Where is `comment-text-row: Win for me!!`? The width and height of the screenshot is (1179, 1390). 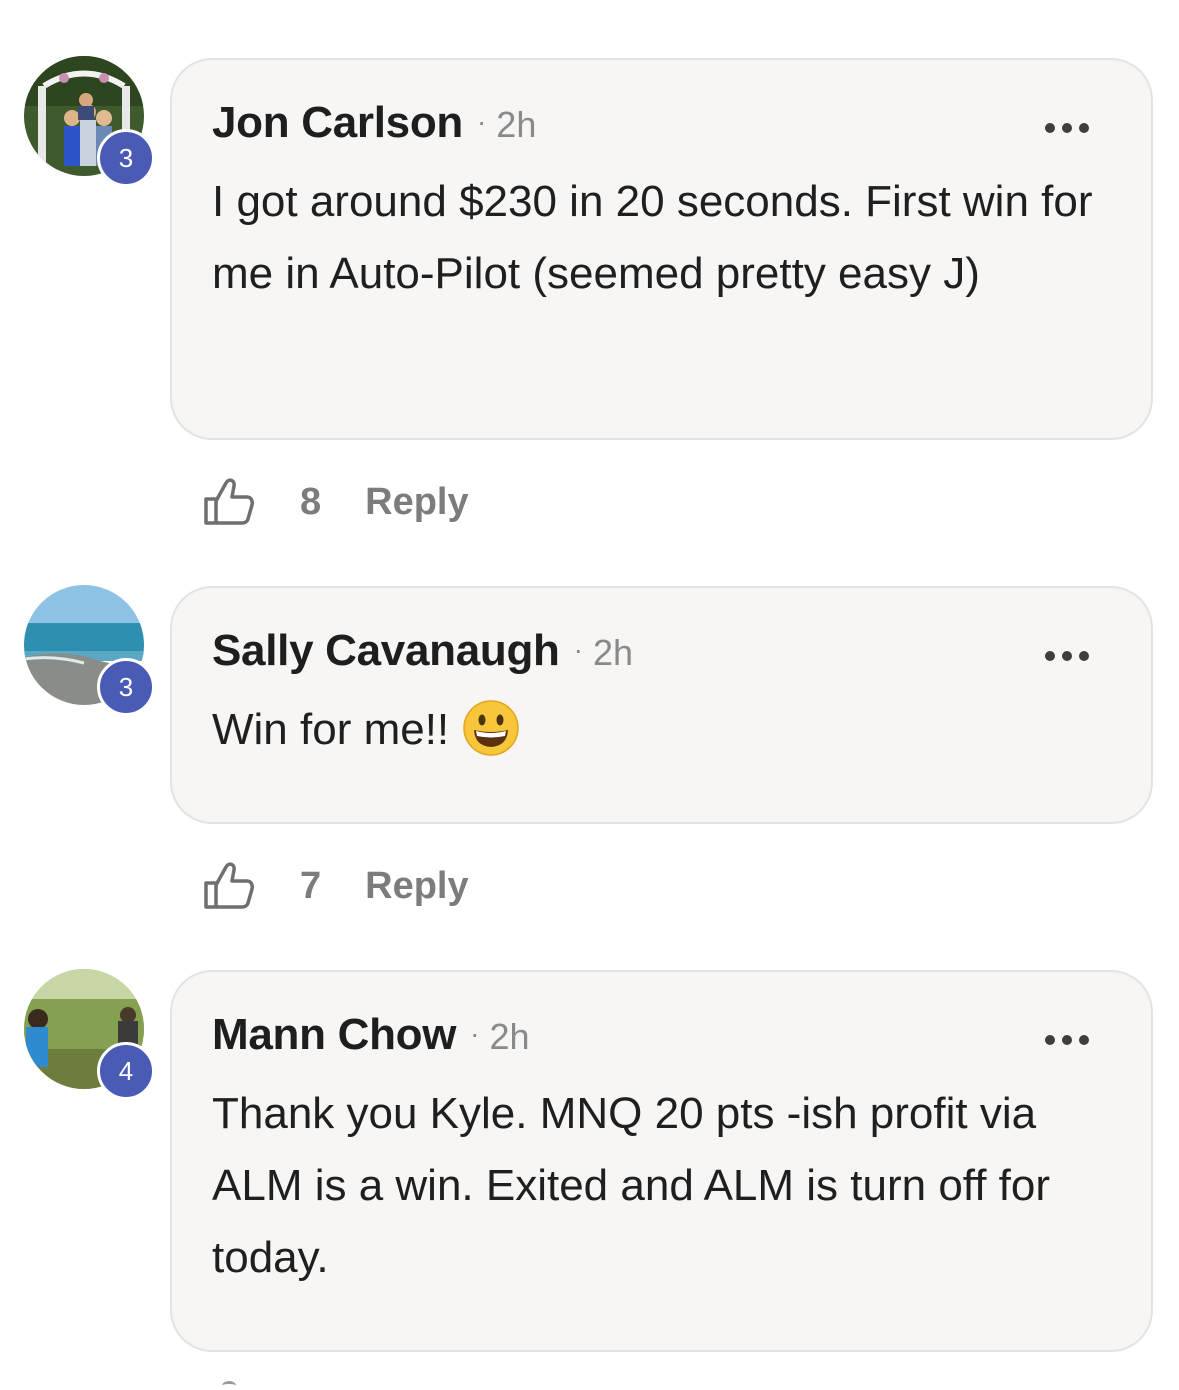 comment-text-row: Win for me!! is located at coordinates (661, 730).